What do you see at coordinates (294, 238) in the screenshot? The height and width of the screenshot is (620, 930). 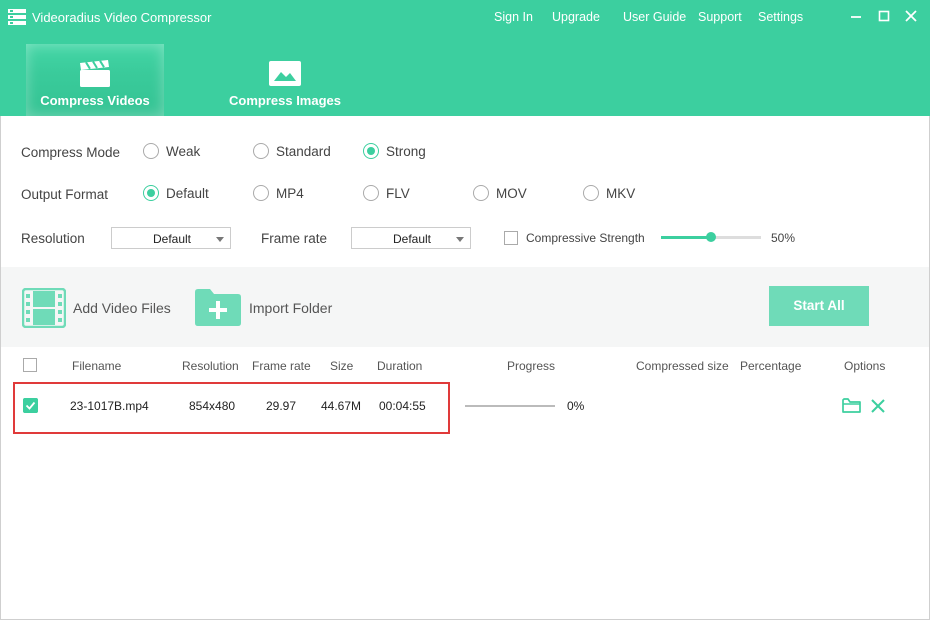 I see `frame-rate-label: Frame rate` at bounding box center [294, 238].